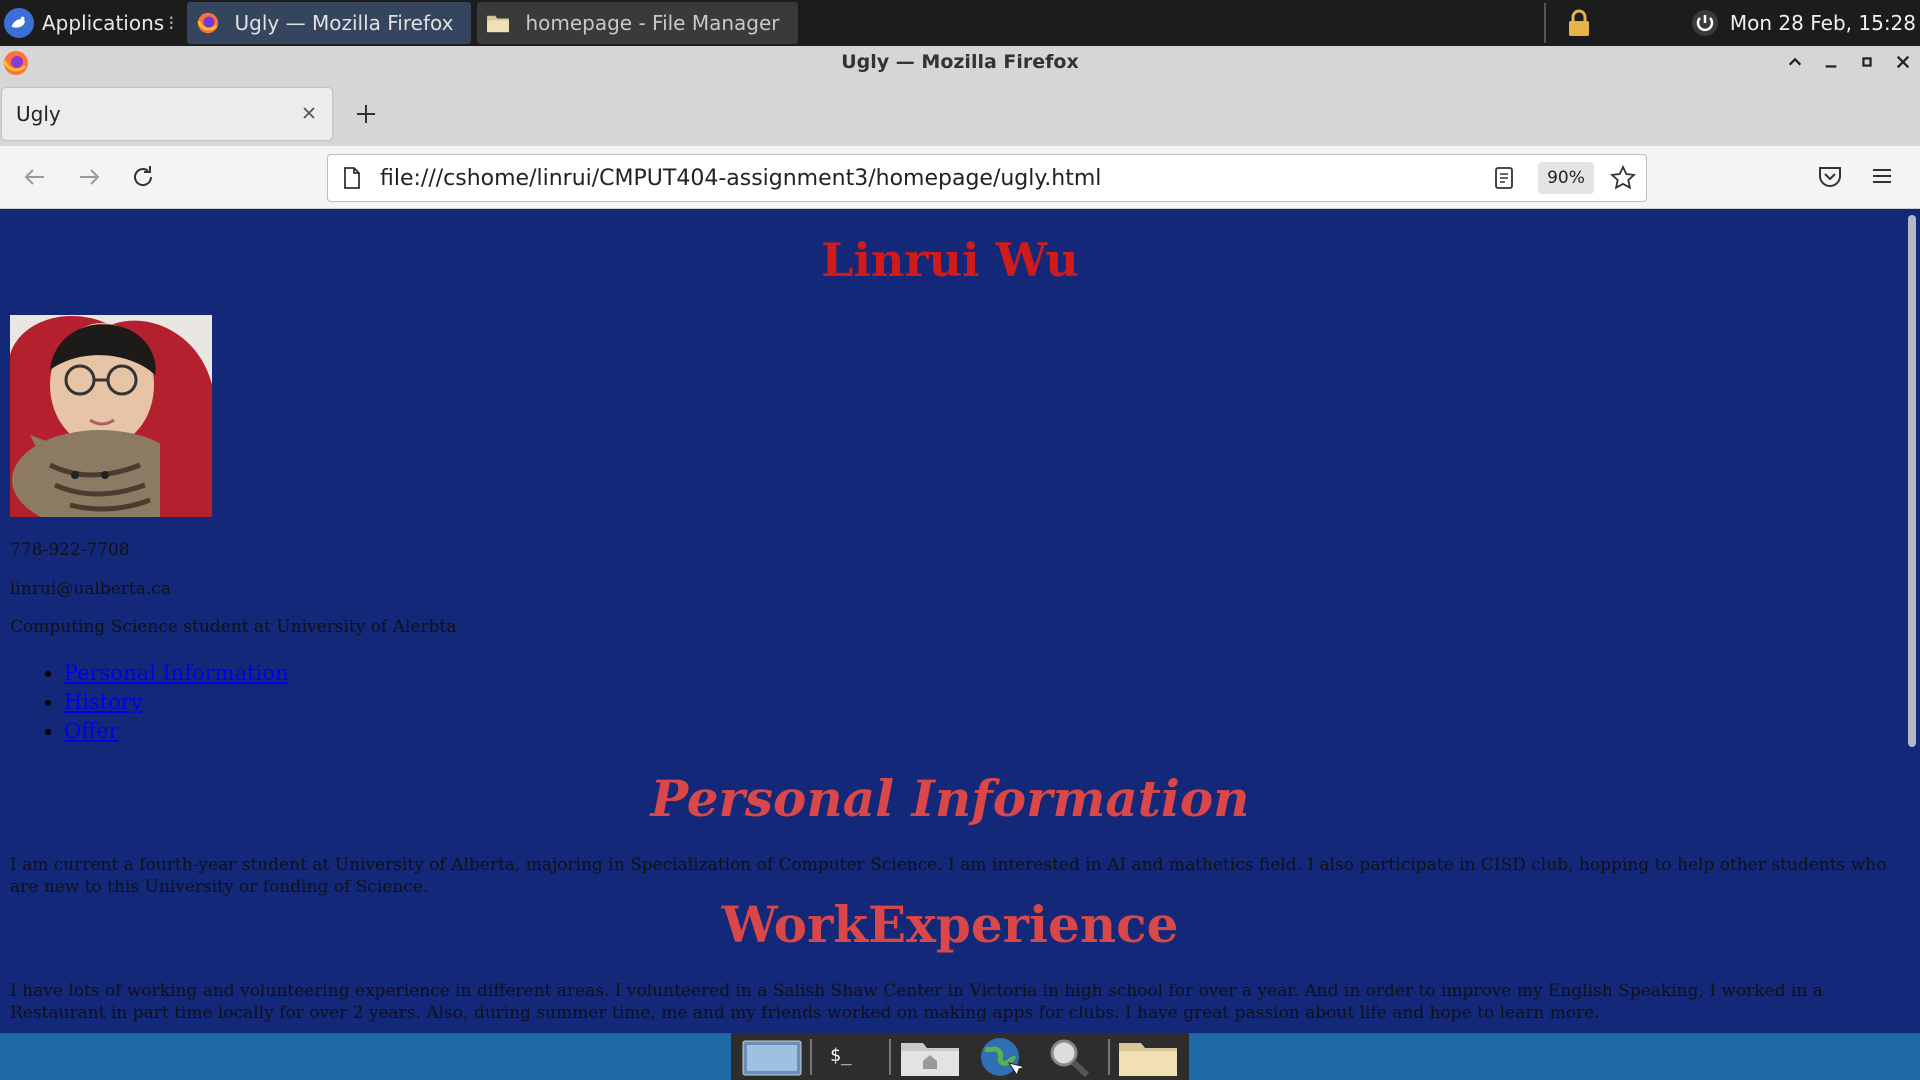 The image size is (1920, 1080). What do you see at coordinates (366, 114) in the screenshot?
I see `new-tab-icon` at bounding box center [366, 114].